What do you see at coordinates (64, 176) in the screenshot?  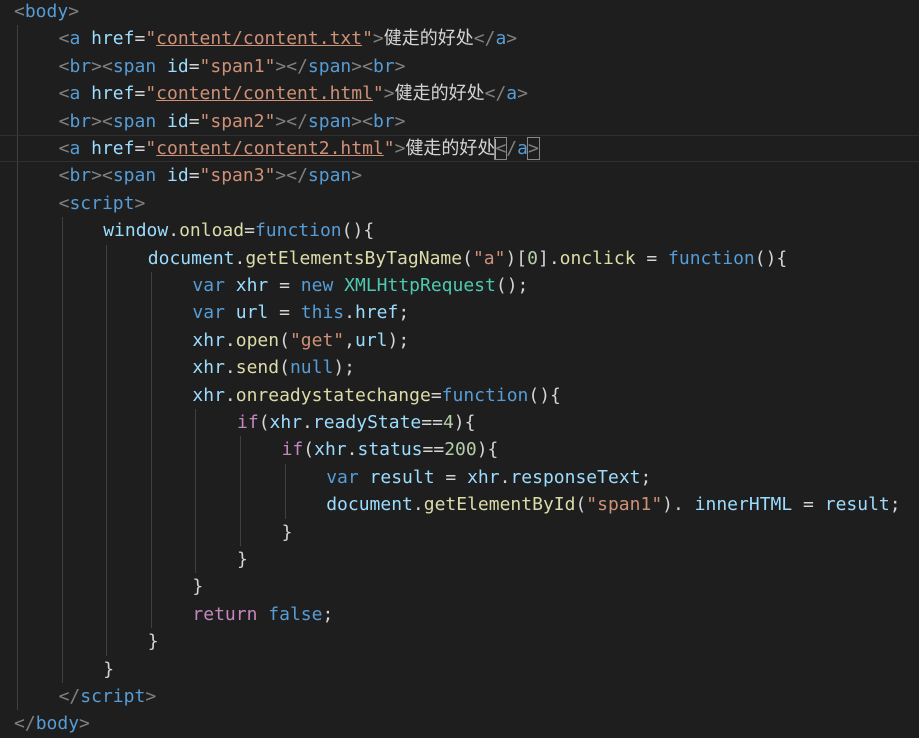 I see `code-token-punct: <` at bounding box center [64, 176].